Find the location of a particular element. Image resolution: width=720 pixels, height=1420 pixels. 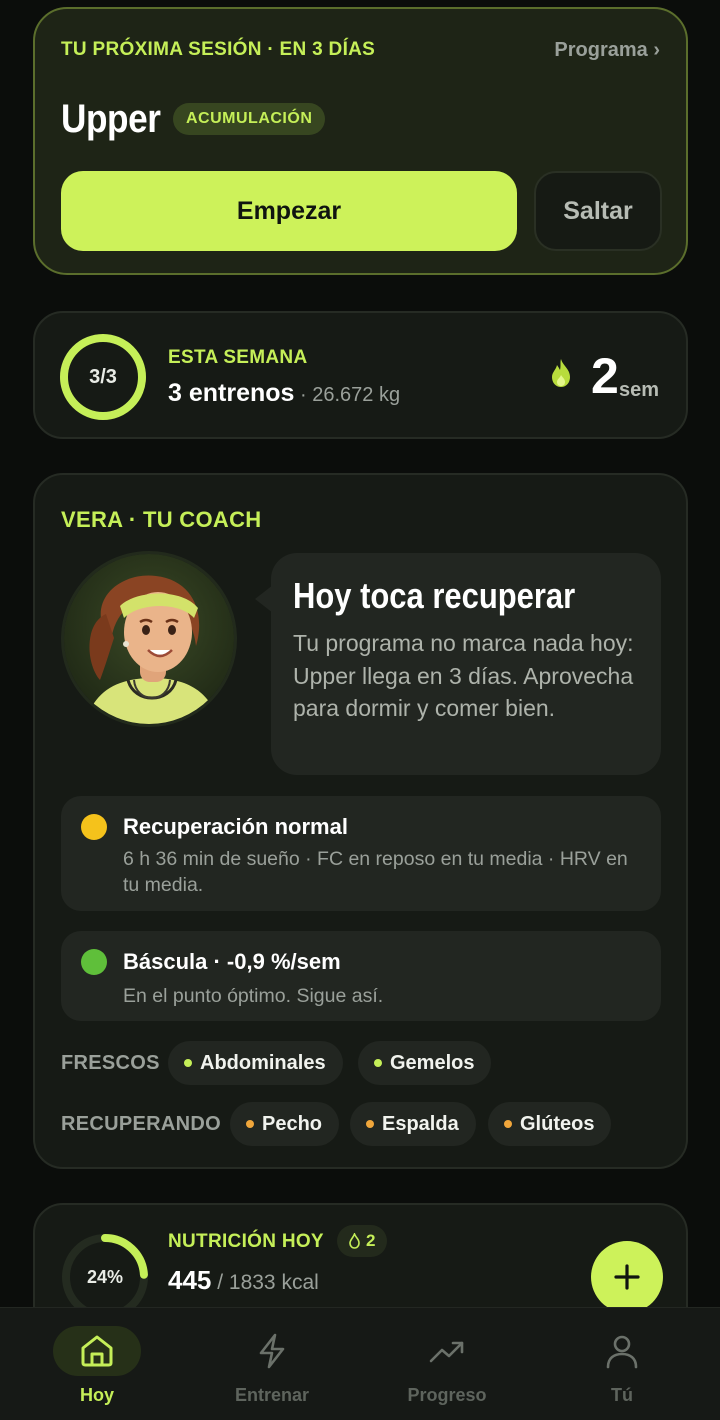

muscle-name: Espalda is located at coordinates (420, 1123).